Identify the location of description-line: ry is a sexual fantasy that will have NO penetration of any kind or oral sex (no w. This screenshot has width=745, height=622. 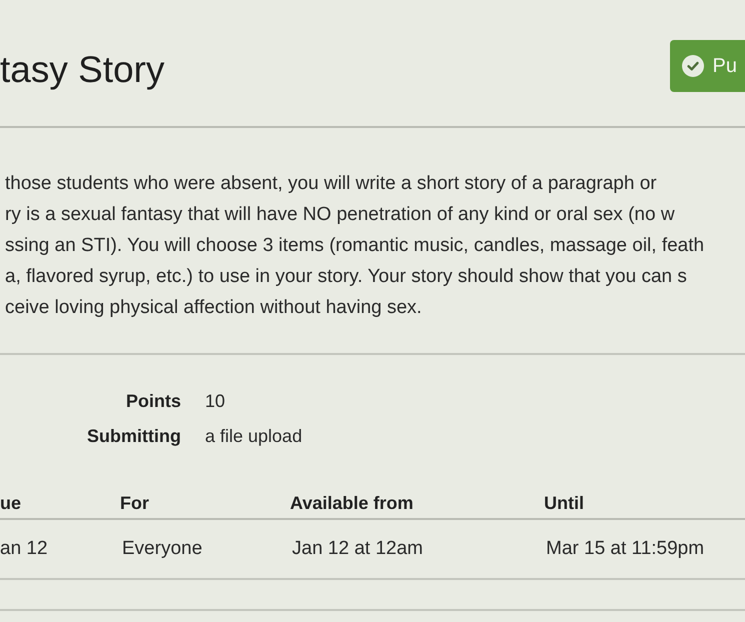
(340, 215).